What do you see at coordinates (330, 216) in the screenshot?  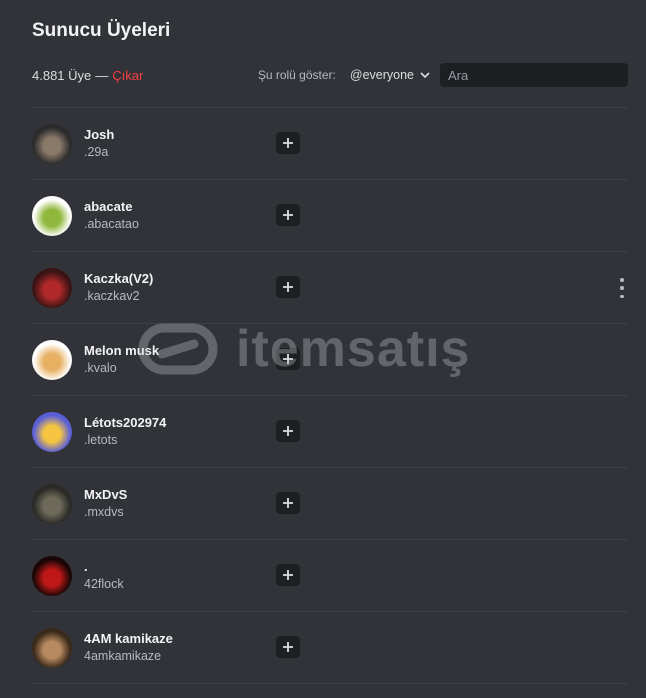 I see `member-row: abacate .abacatao` at bounding box center [330, 216].